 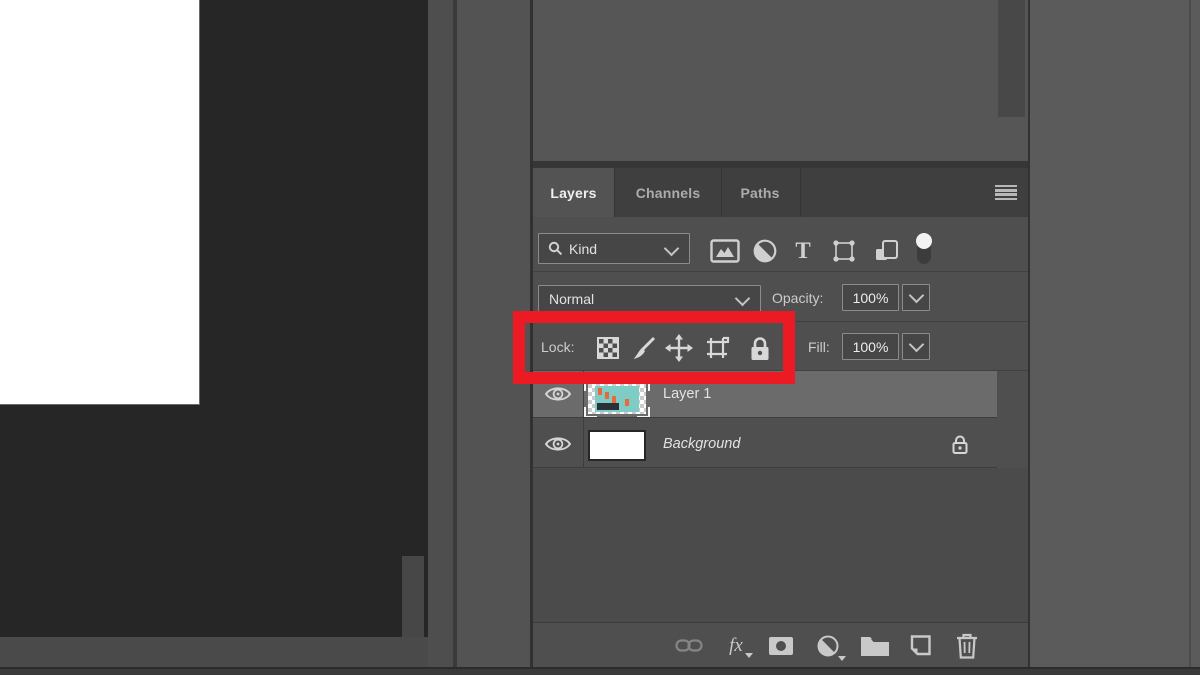 I want to click on delete-layer-trash-icon, so click(x=967, y=646).